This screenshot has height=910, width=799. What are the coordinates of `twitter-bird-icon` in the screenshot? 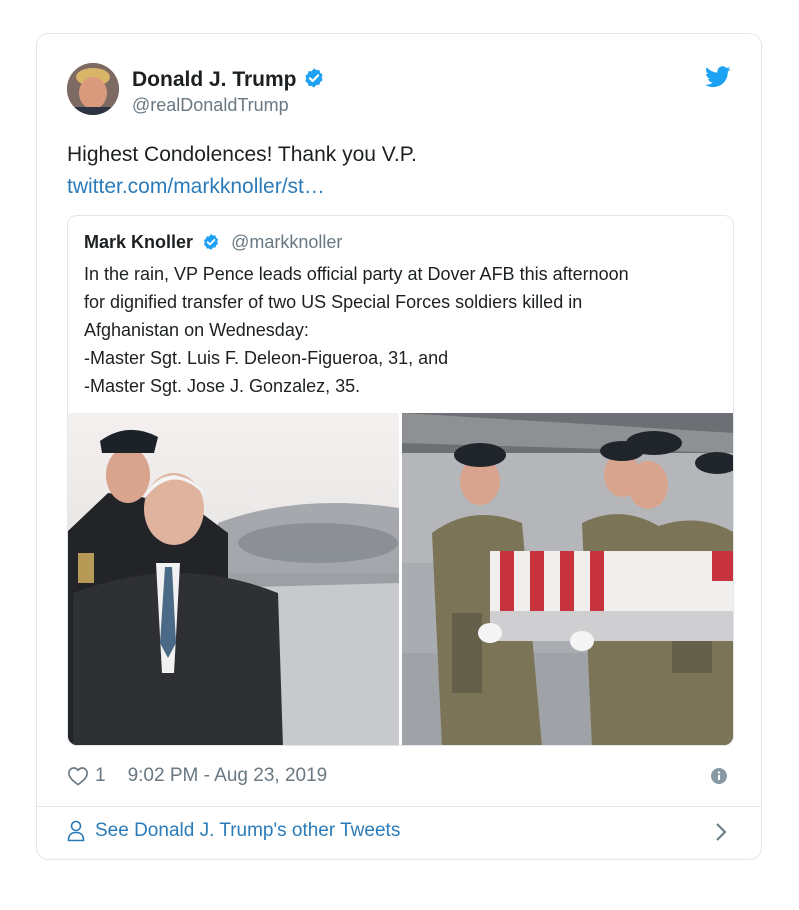 It's located at (718, 77).